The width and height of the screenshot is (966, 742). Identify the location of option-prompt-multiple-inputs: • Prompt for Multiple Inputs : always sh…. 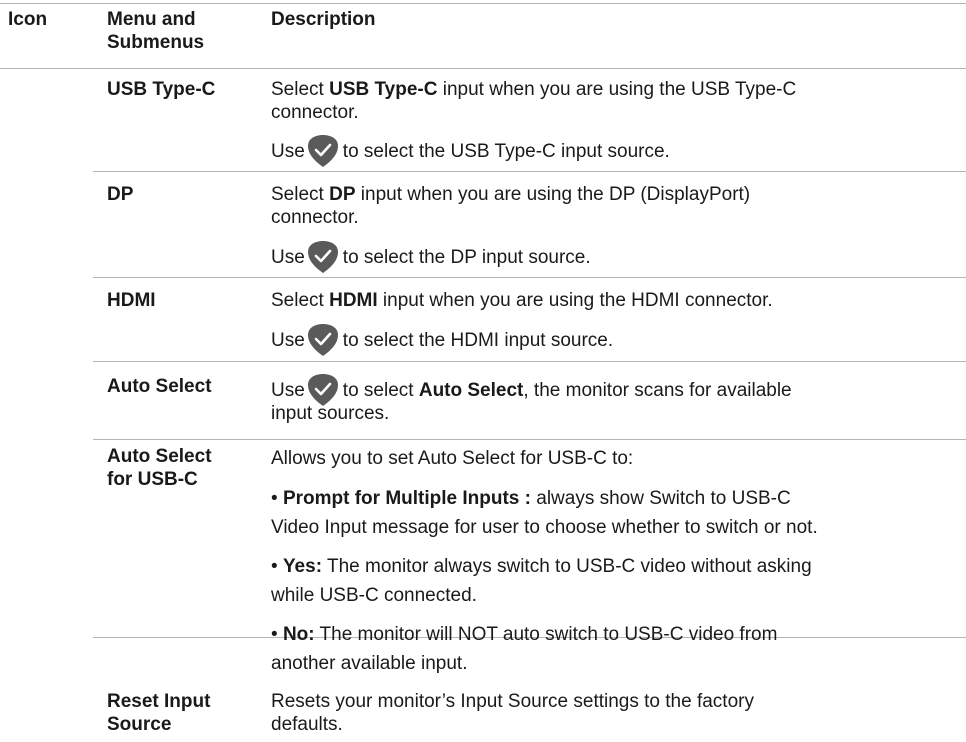
(531, 498).